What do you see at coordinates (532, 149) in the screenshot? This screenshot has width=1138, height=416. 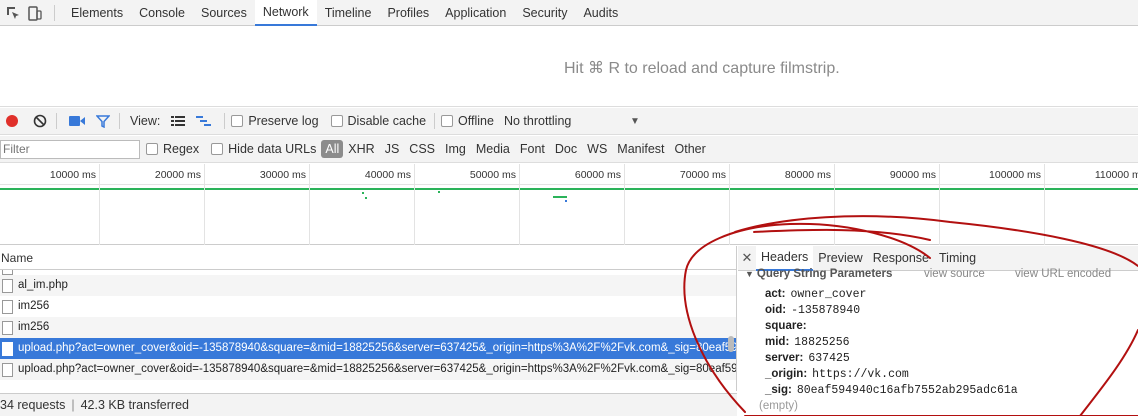 I see `type-filter-font: Font` at bounding box center [532, 149].